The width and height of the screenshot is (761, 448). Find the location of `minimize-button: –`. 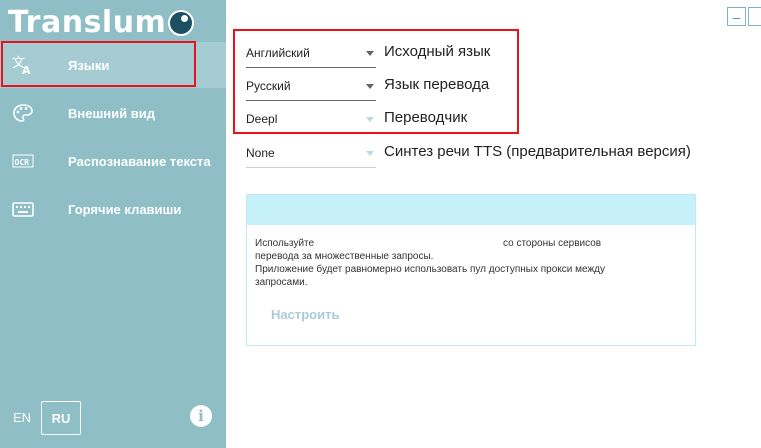

minimize-button: – is located at coordinates (736, 16).